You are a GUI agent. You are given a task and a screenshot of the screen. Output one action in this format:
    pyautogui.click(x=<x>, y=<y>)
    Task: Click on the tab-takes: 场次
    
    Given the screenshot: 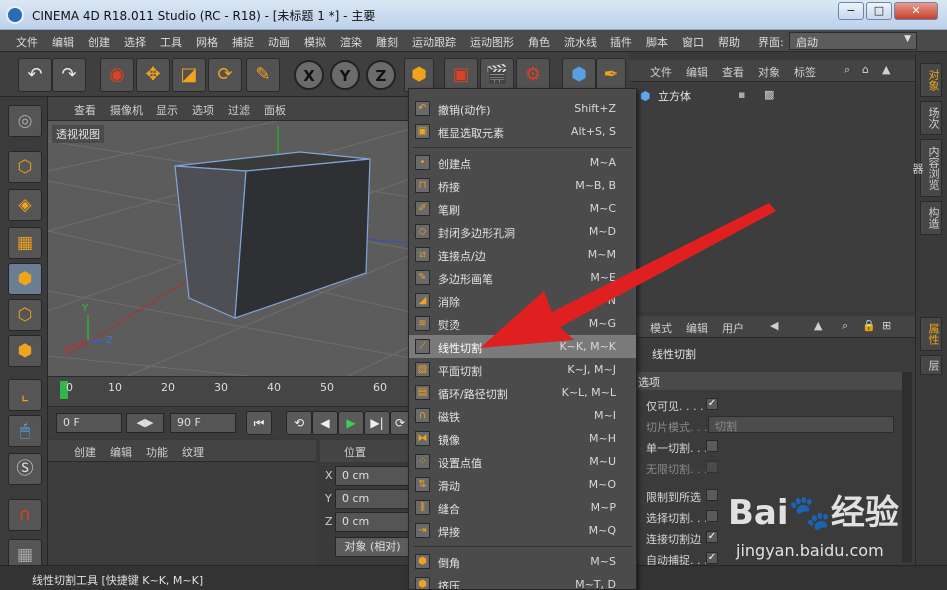 What is the action you would take?
    pyautogui.click(x=931, y=118)
    